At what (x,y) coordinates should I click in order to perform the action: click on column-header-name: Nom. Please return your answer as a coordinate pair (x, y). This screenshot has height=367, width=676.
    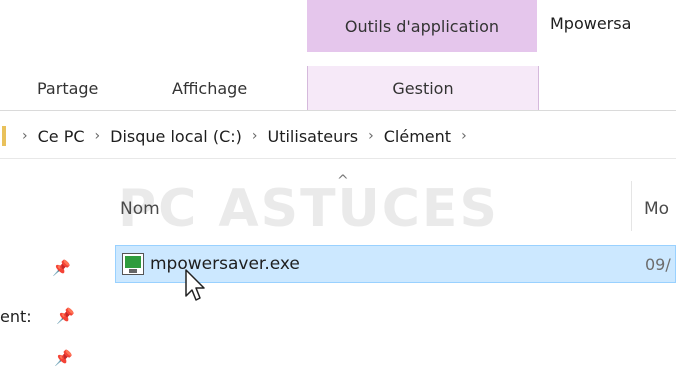
    Looking at the image, I should click on (140, 209).